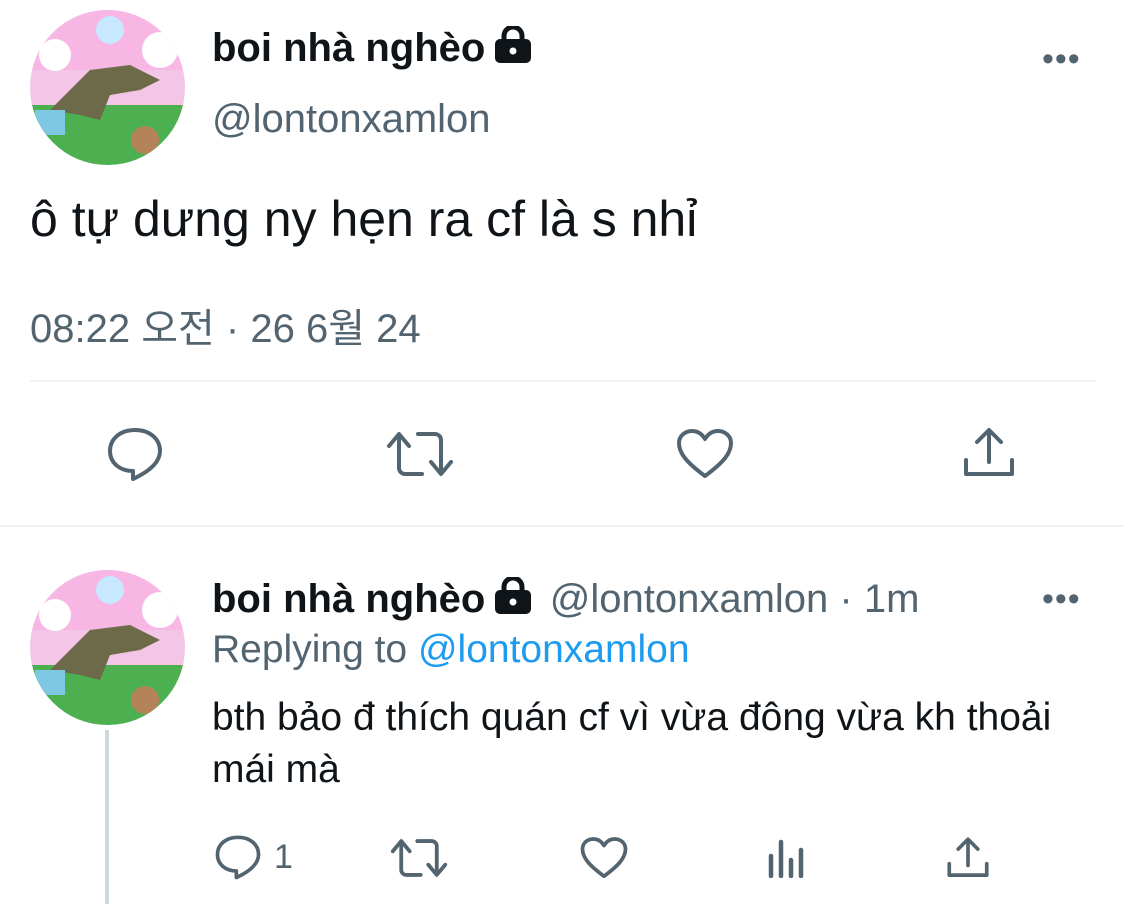 The image size is (1125, 904). I want to click on display-name-text: boi nhà nghèo, so click(349, 48).